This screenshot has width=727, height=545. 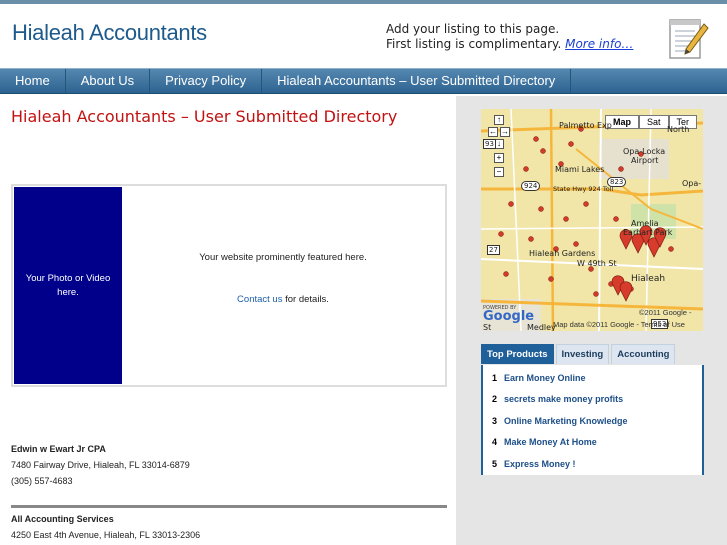 What do you see at coordinates (648, 232) in the screenshot?
I see `map-label: Earhart Park` at bounding box center [648, 232].